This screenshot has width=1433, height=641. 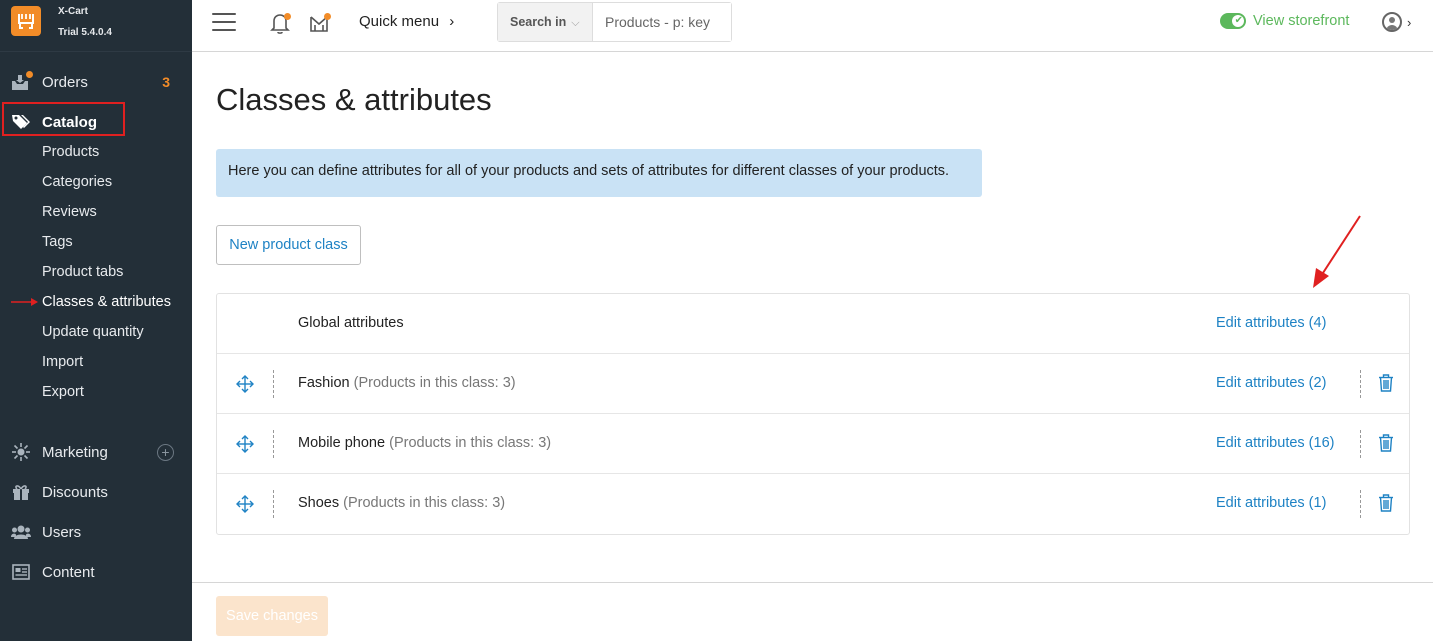 I want to click on marketing-icon, so click(x=21, y=452).